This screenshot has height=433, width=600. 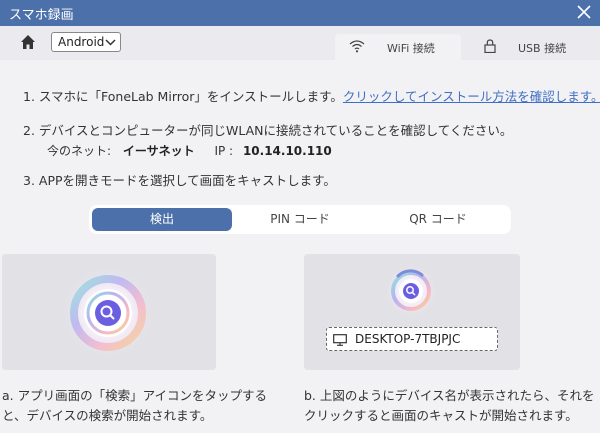 What do you see at coordinates (134, 405) in the screenshot?
I see `caption-a: a. アプリ画面の「検索」アイコンをタップすると、デバイスの検索が開始されます。` at bounding box center [134, 405].